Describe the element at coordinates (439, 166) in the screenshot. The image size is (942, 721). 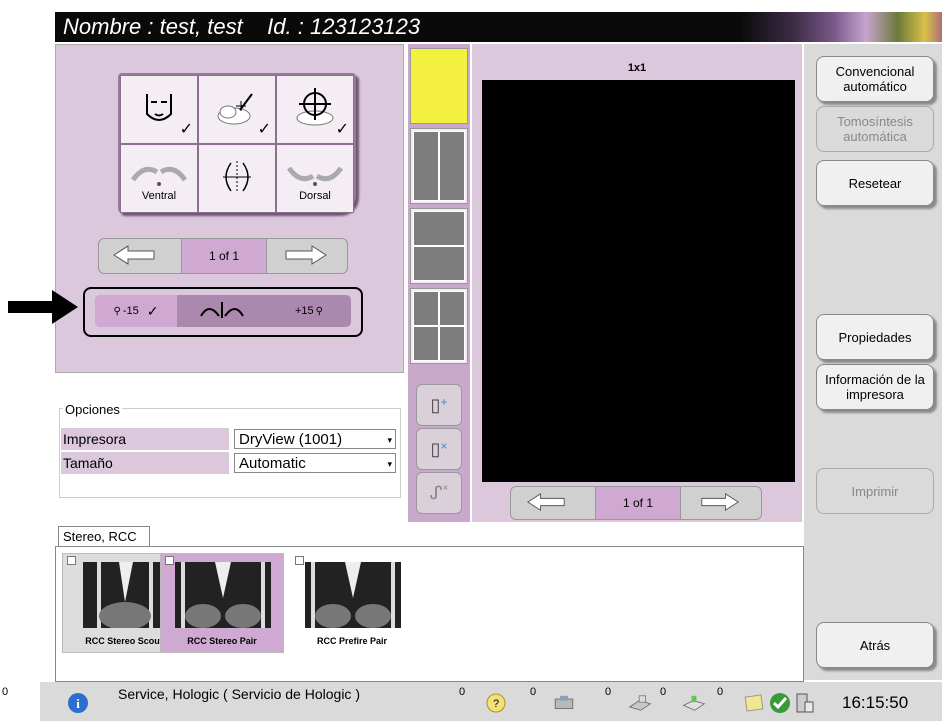
I see `layout-1x2-button` at that location.